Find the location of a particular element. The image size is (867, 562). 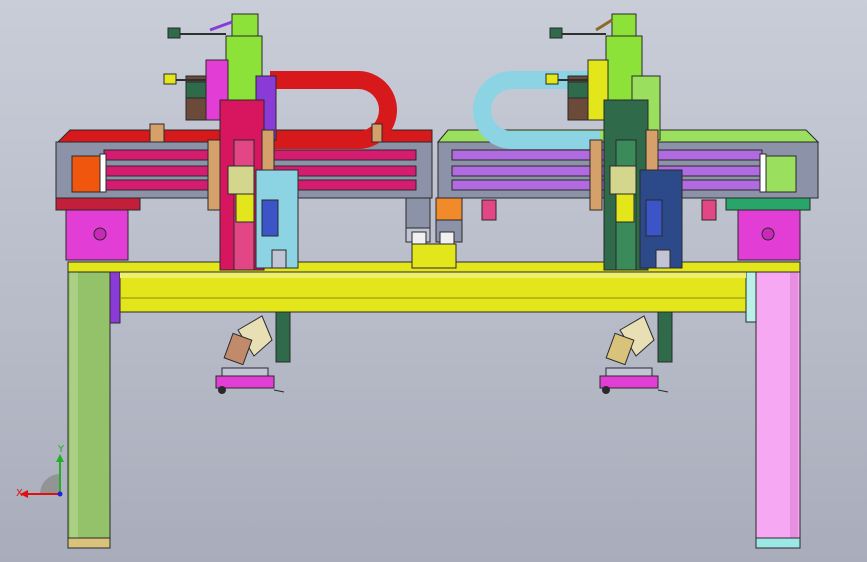

side-block-top-left is located at coordinates (157, 133).